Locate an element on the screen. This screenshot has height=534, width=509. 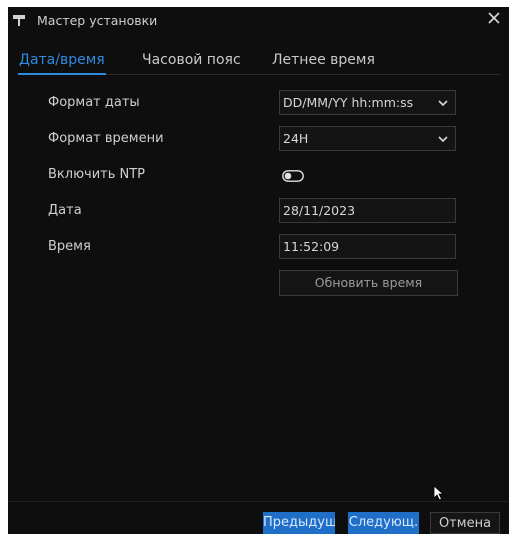
time-input: 11:52:09 is located at coordinates (367, 246).